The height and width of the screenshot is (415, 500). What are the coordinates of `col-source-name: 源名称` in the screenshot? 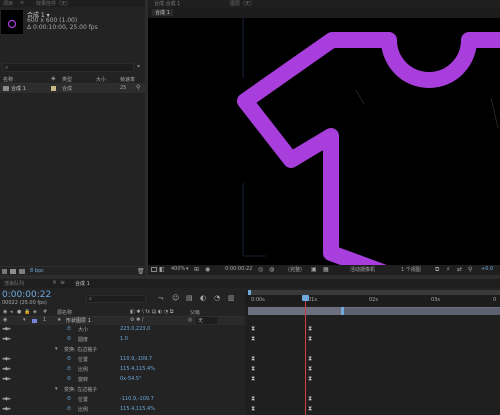 It's located at (64, 312).